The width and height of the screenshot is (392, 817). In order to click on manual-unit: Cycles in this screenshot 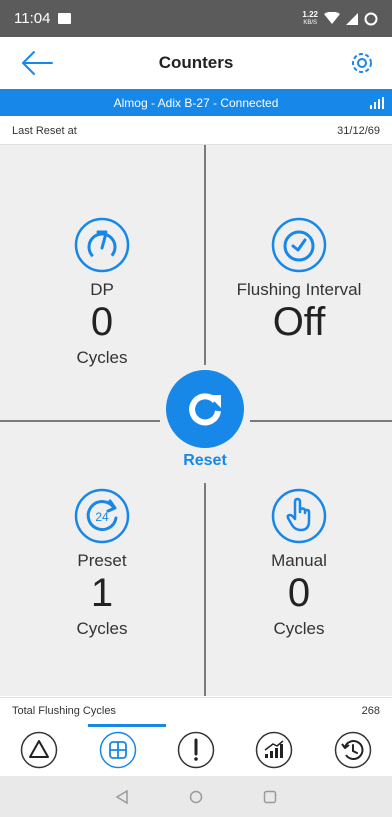, I will do `click(299, 628)`.